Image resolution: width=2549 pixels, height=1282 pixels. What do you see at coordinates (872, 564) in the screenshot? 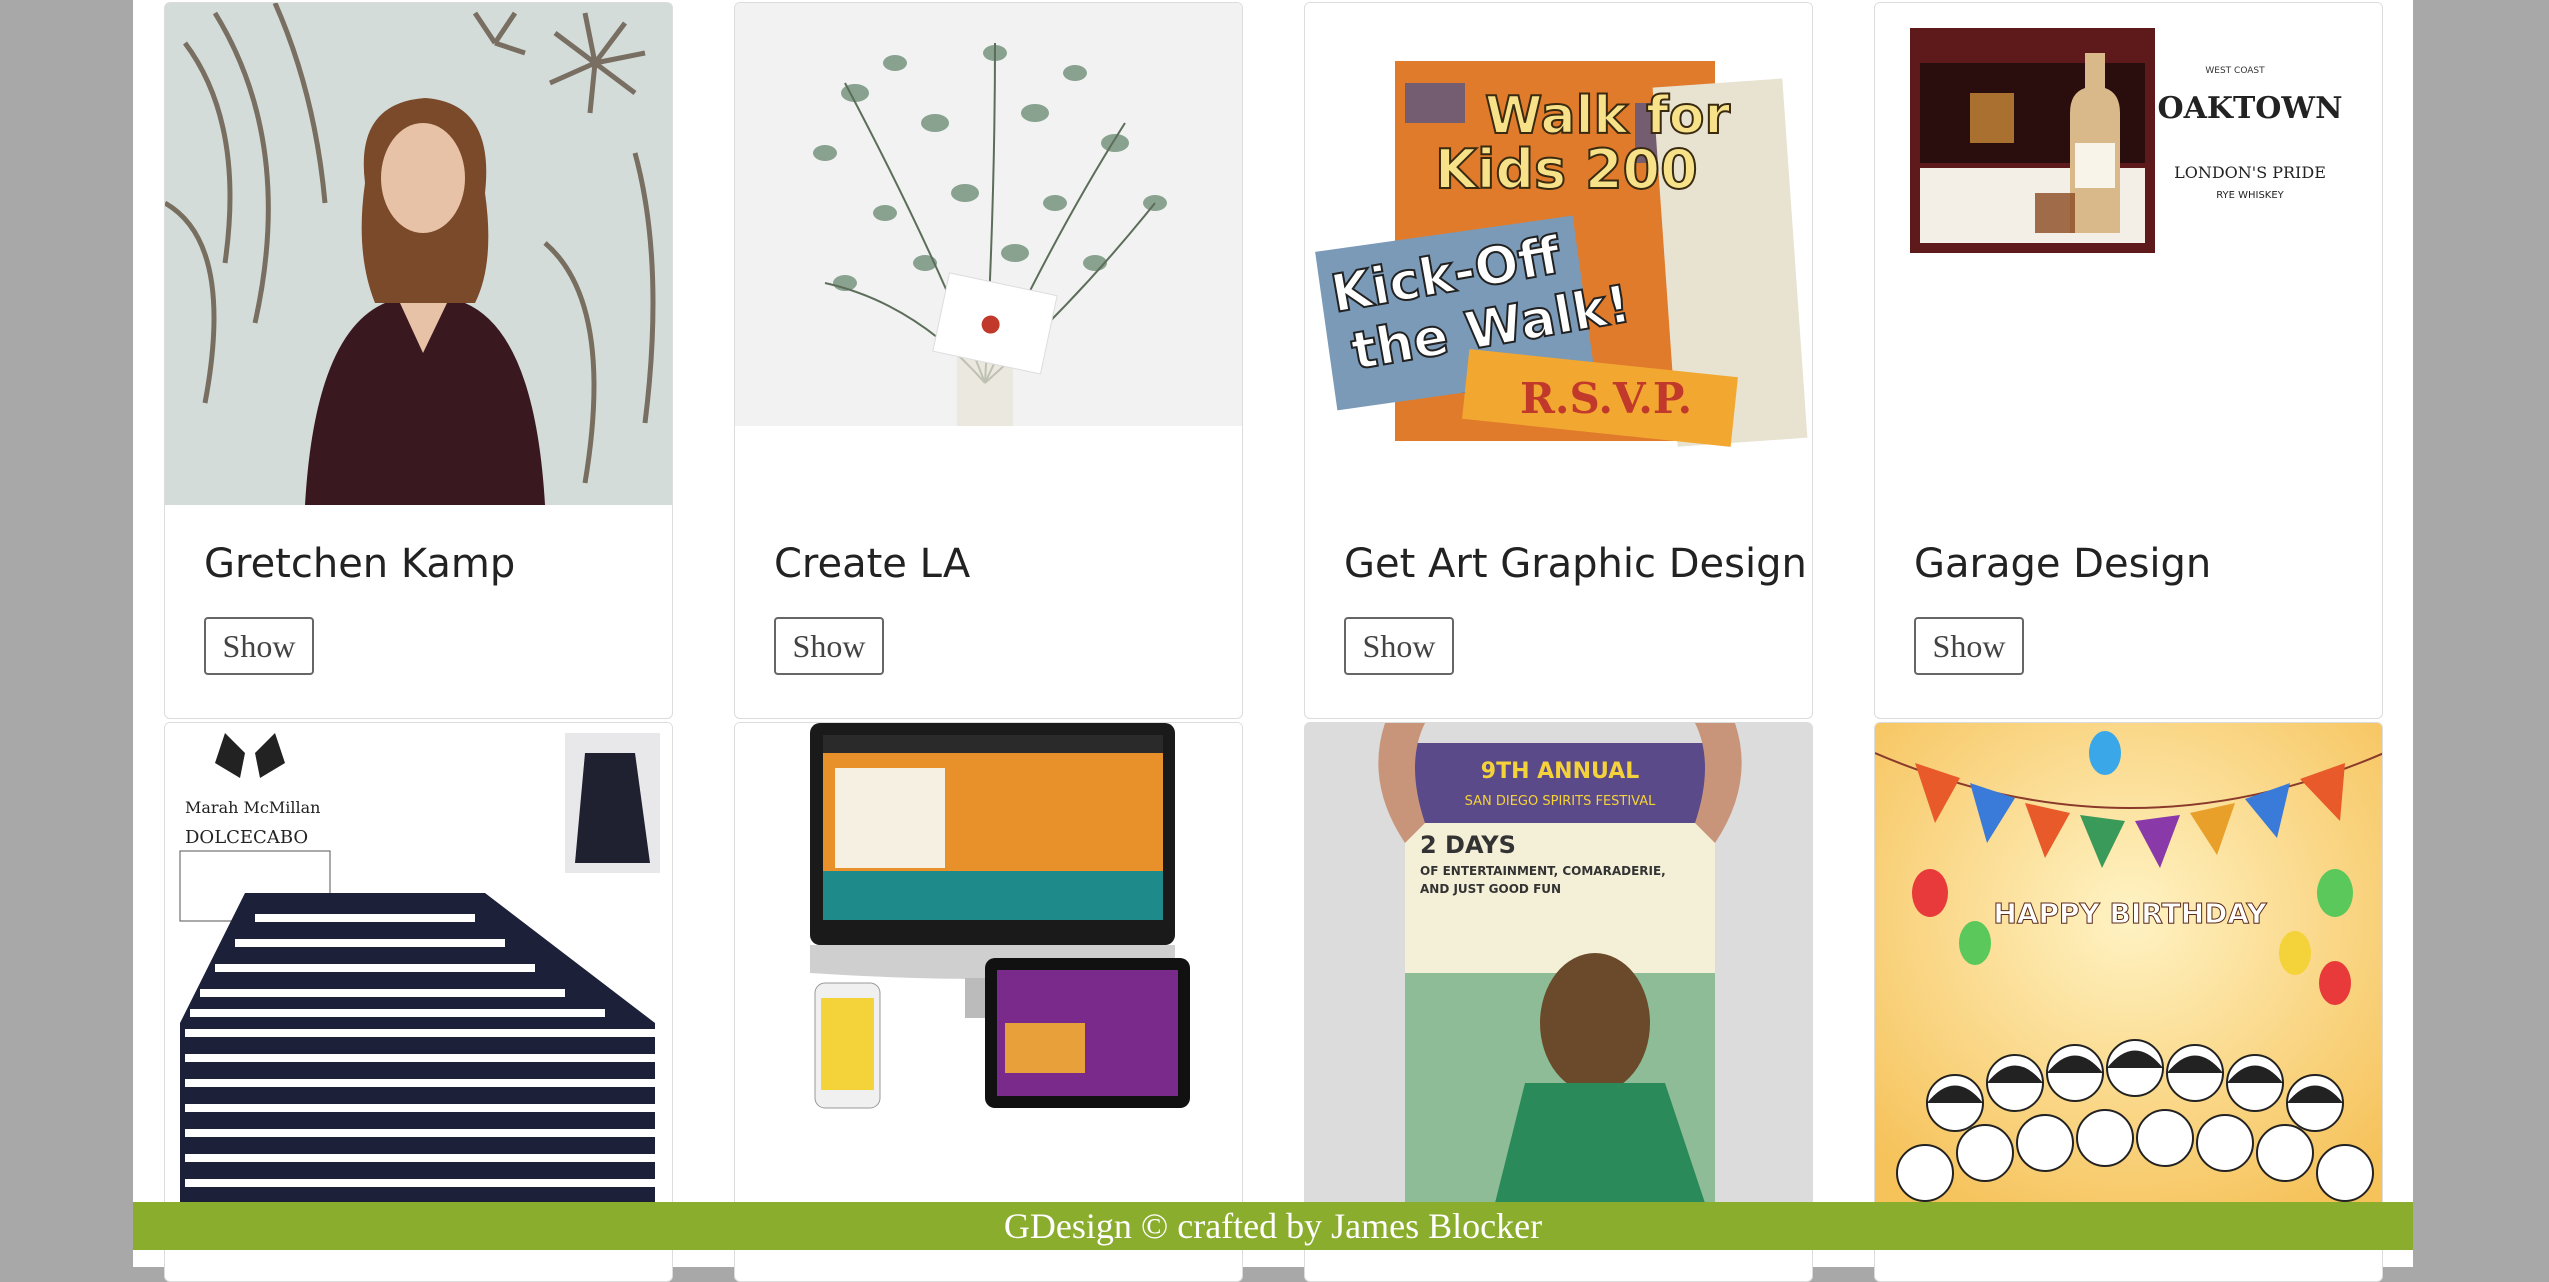
I see `card-title: Create LA` at bounding box center [872, 564].